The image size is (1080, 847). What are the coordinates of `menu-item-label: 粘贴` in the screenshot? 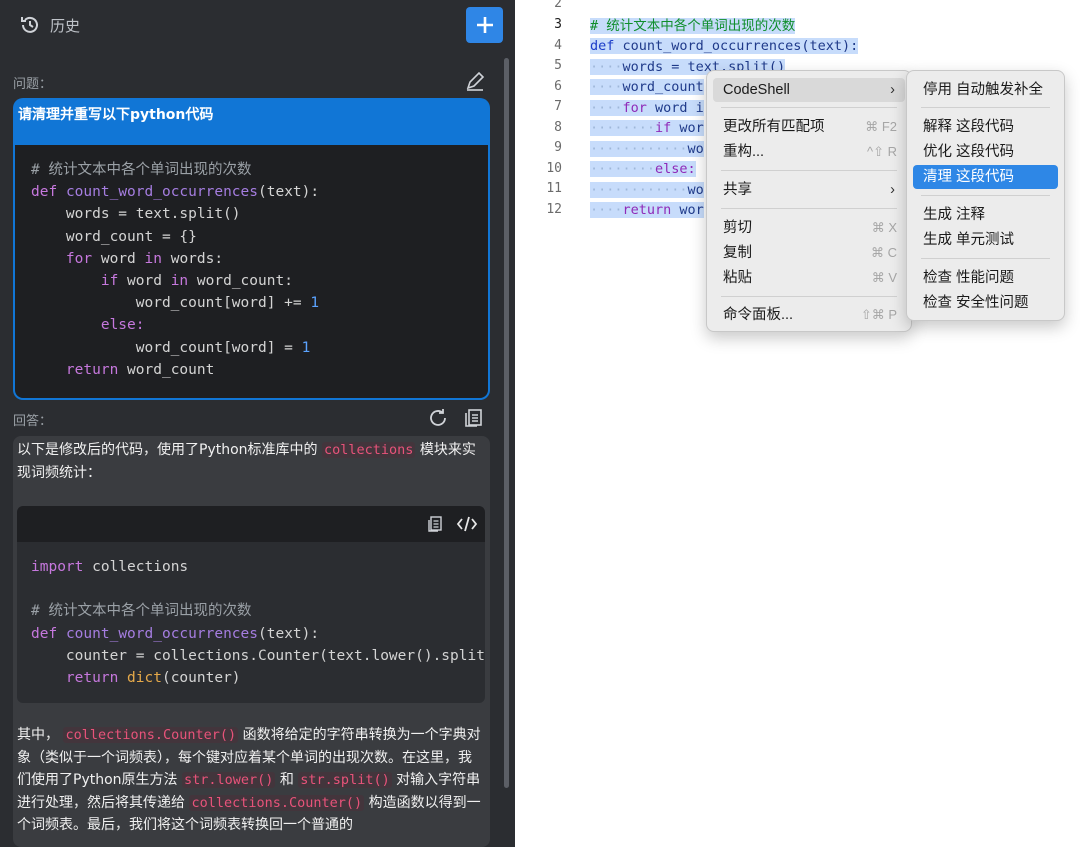 It's located at (737, 278).